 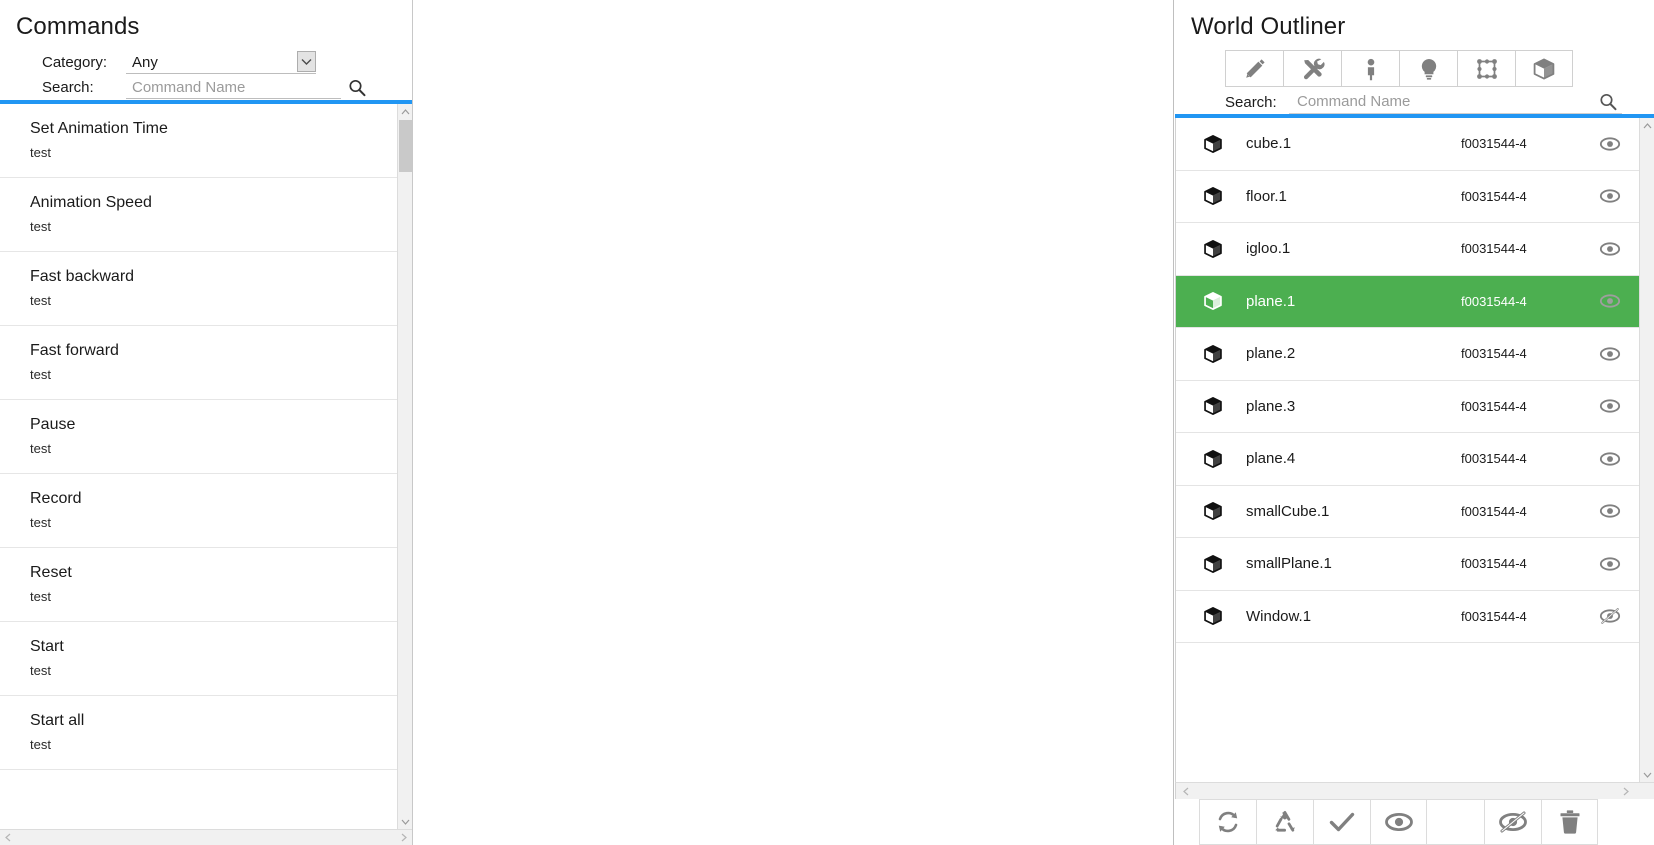 I want to click on list-item: Fast backward test, so click(x=198, y=289).